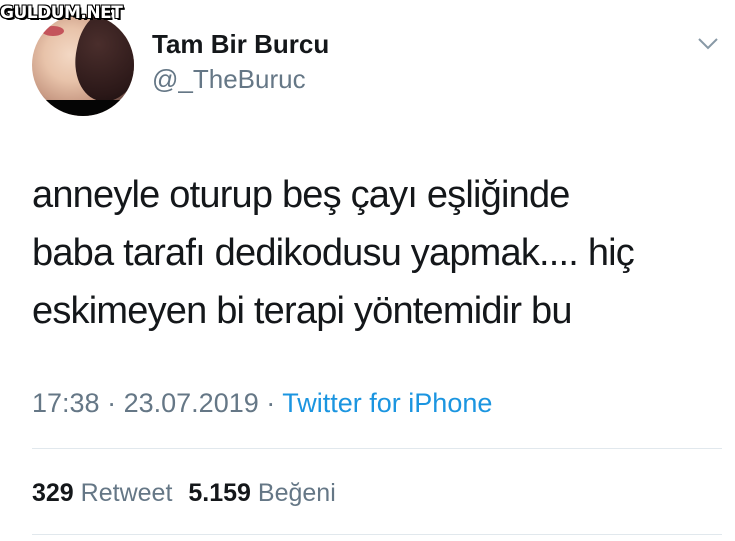 The image size is (735, 541). I want to click on avatar-hair, so click(100, 61).